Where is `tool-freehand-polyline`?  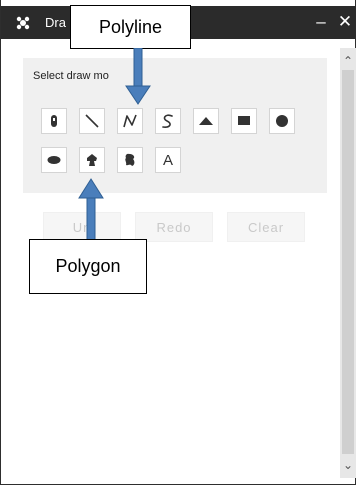 tool-freehand-polyline is located at coordinates (168, 121).